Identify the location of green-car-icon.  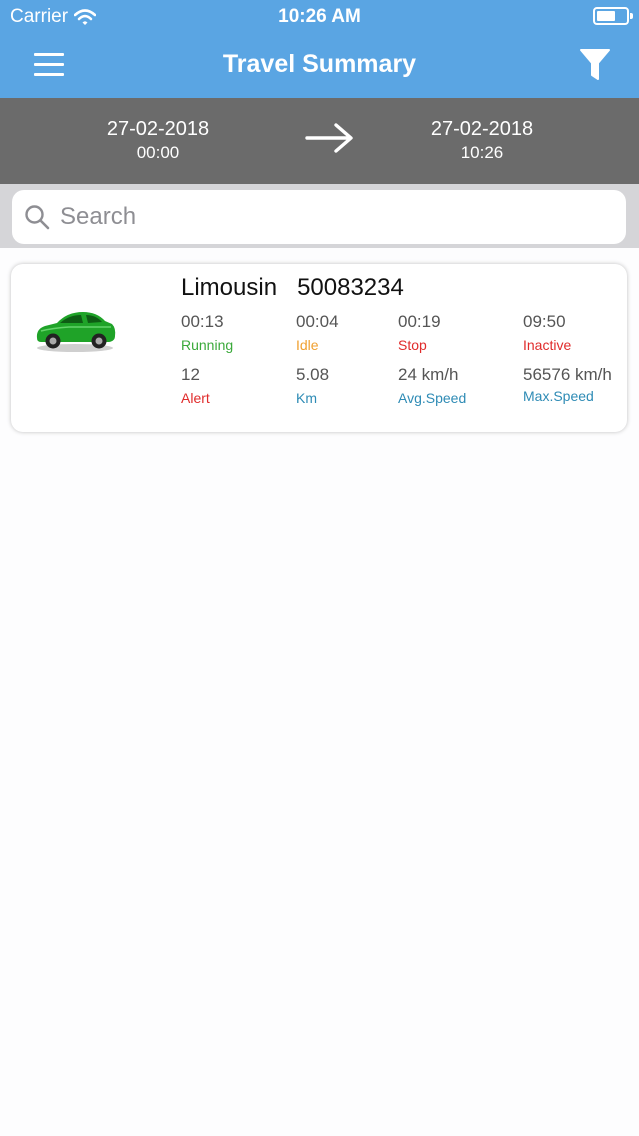
(76, 332).